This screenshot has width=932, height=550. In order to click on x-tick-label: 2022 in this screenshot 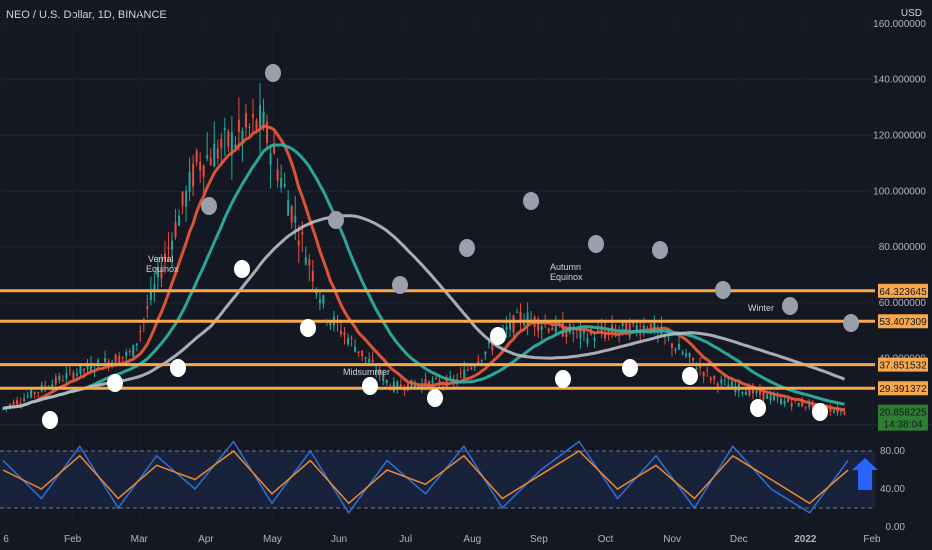, I will do `click(805, 539)`.